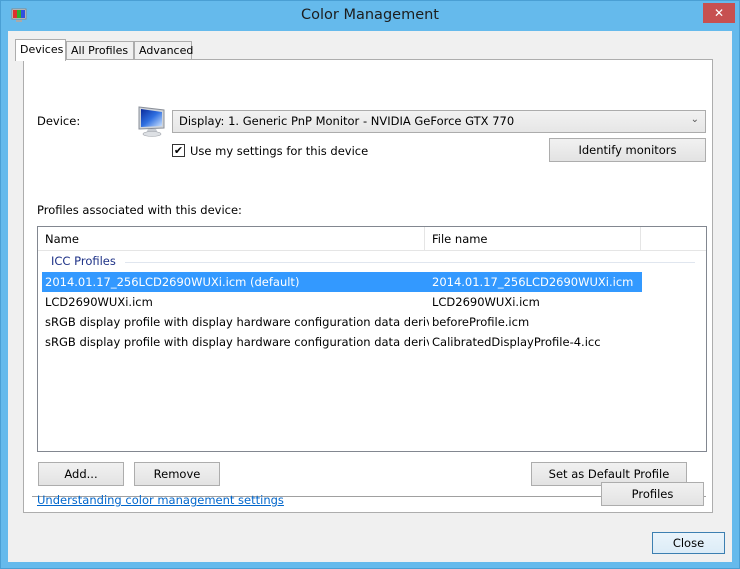 The height and width of the screenshot is (569, 740). Describe the element at coordinates (533, 239) in the screenshot. I see `column-header-file-name: File name` at that location.